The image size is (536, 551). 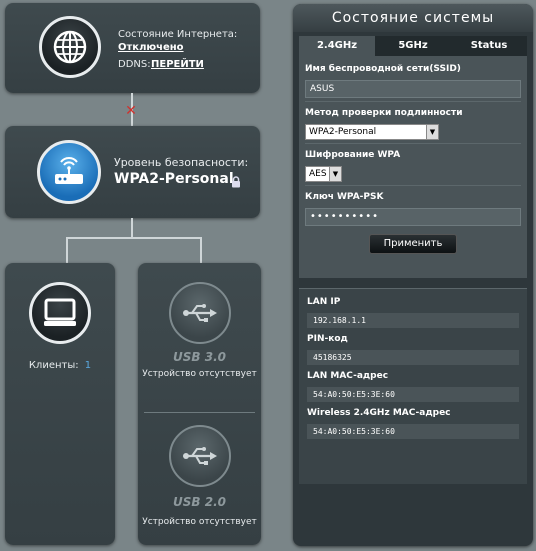 I want to click on lan-ip-label: LAN IP, so click(x=324, y=302).